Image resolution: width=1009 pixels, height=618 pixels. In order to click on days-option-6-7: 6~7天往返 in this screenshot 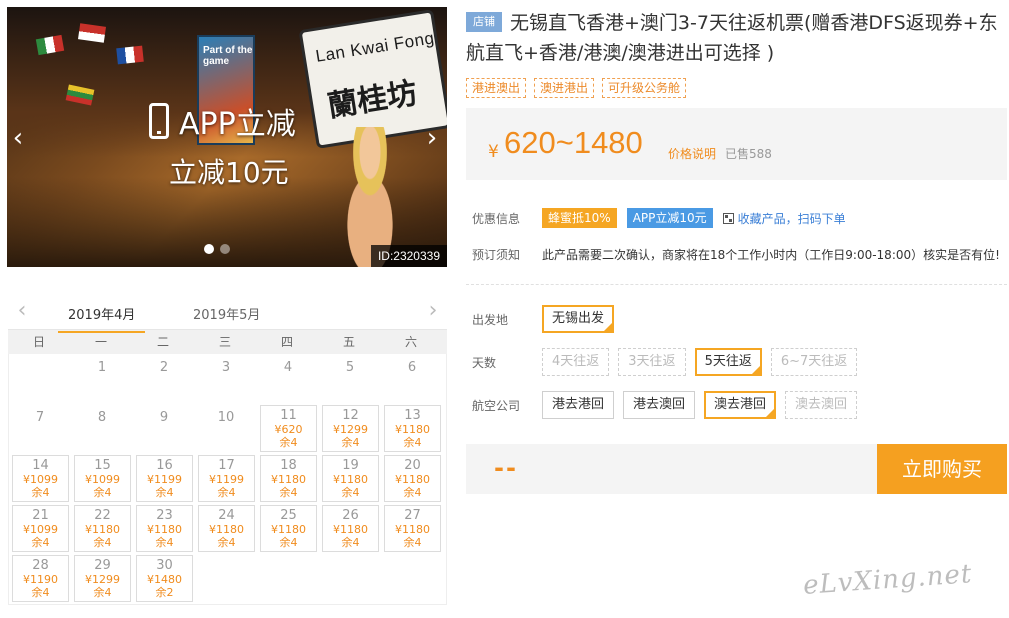, I will do `click(814, 362)`.